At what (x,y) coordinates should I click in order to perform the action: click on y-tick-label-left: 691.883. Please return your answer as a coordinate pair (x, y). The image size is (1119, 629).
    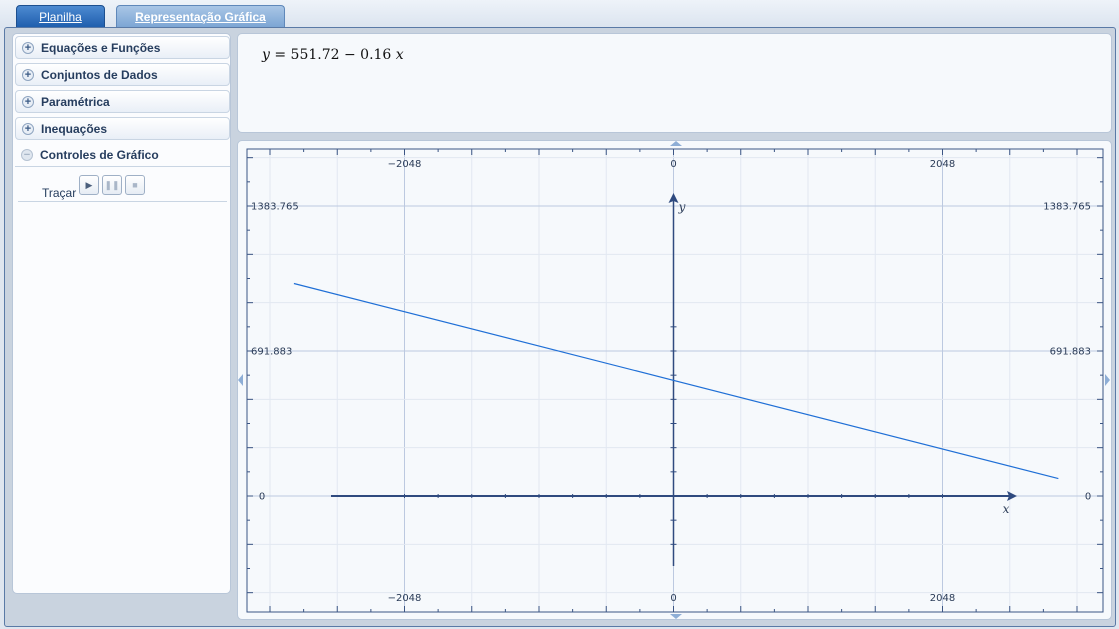
    Looking at the image, I should click on (271, 351).